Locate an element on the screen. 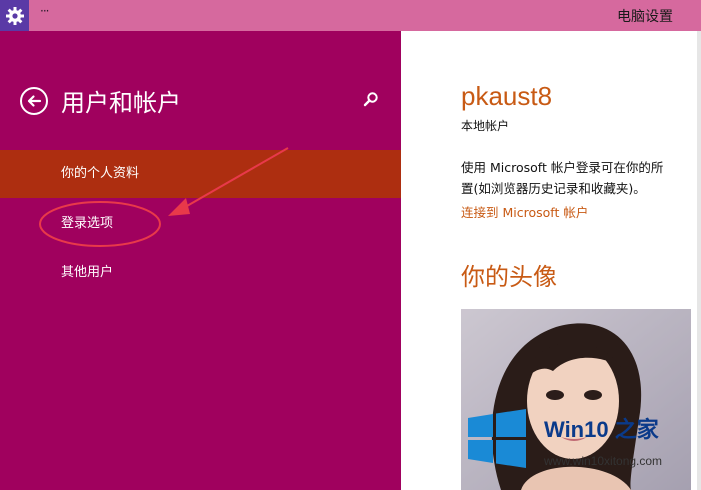  page-title: 用户和帐户 is located at coordinates (121, 103).